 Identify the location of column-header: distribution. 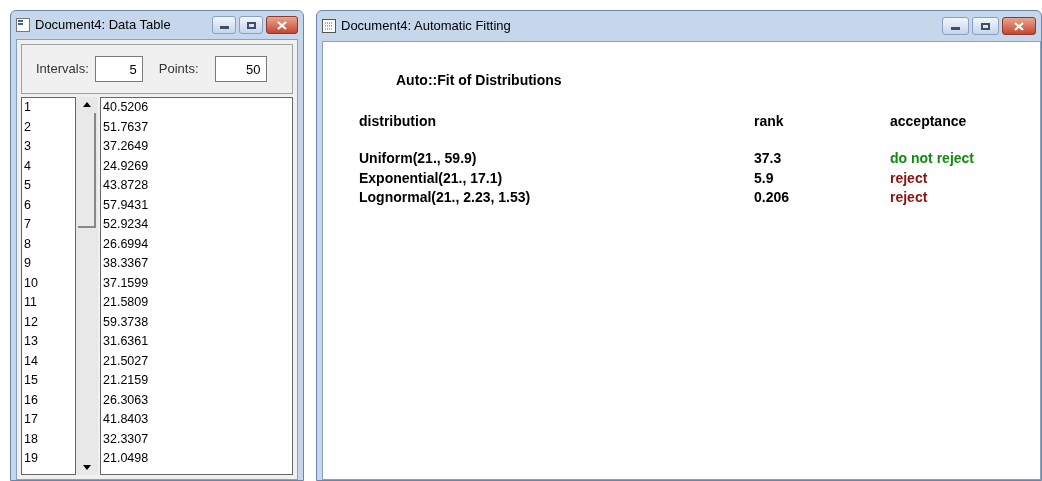
(398, 121).